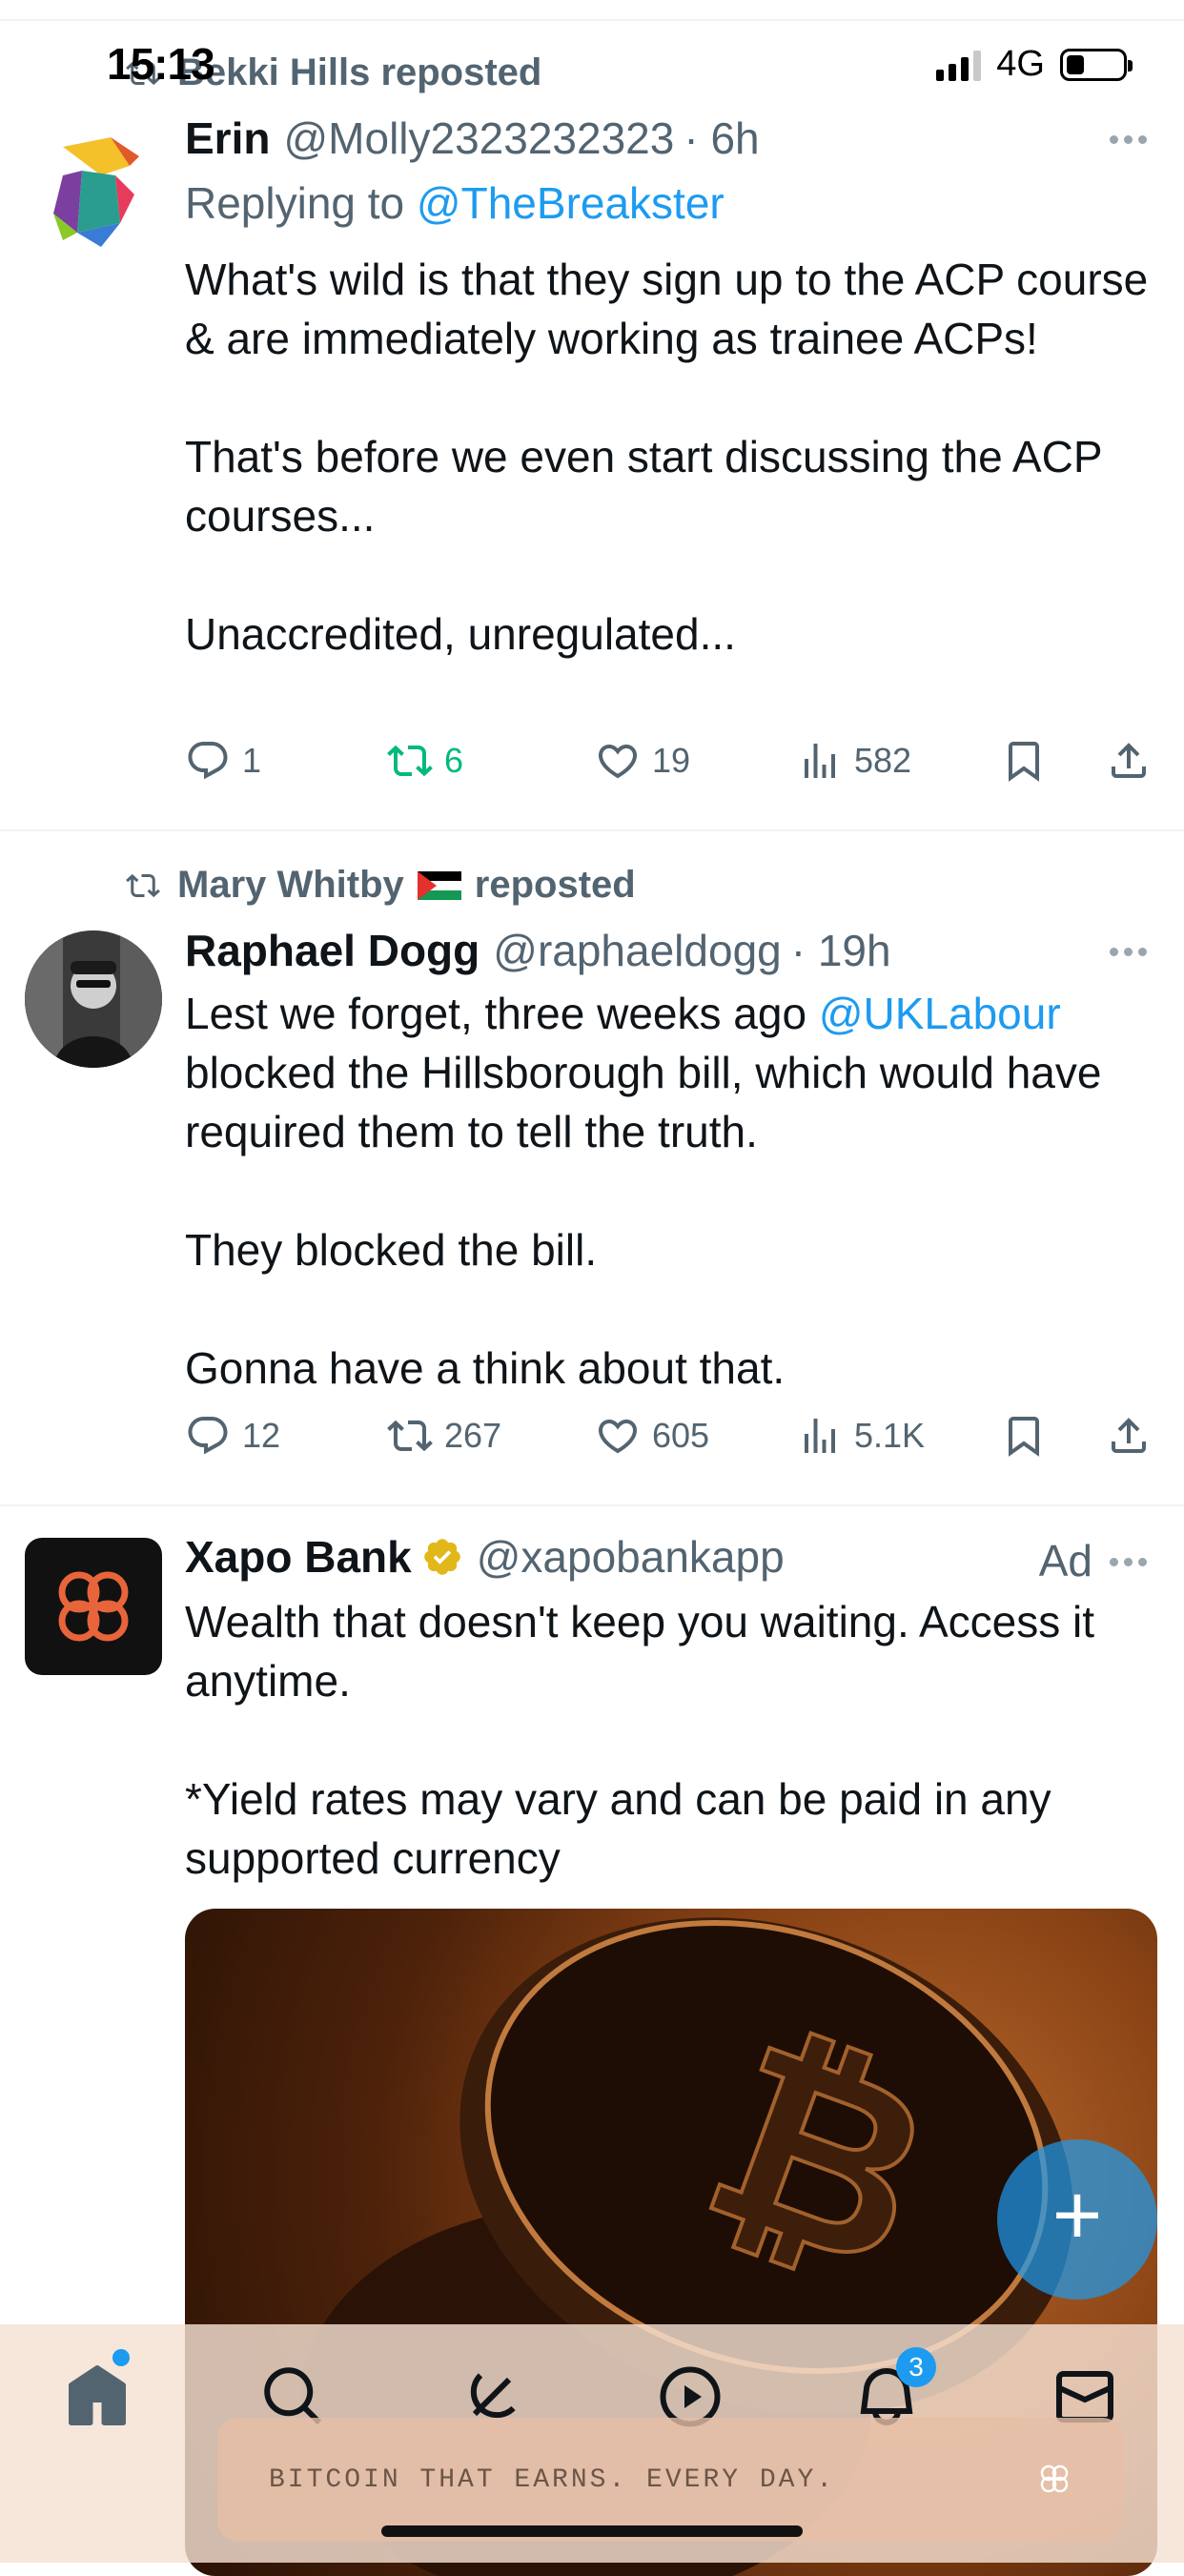 The width and height of the screenshot is (1184, 2576). I want to click on replying-to-mention: @TheBreakster, so click(571, 203).